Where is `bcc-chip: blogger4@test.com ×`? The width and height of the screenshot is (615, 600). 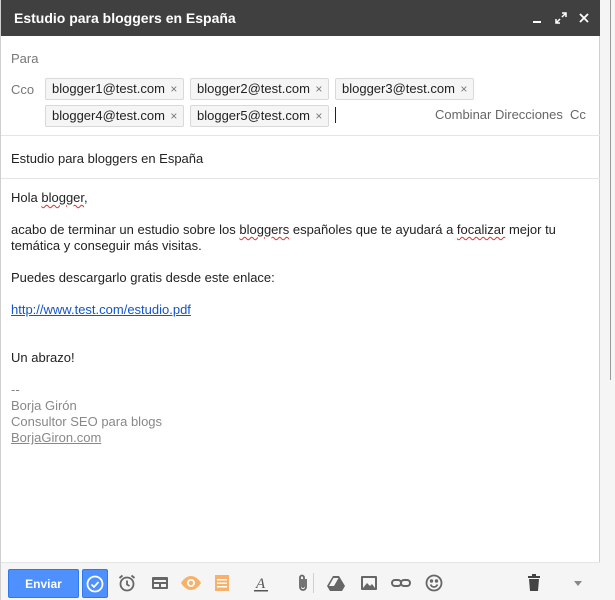 bcc-chip: blogger4@test.com × is located at coordinates (114, 116).